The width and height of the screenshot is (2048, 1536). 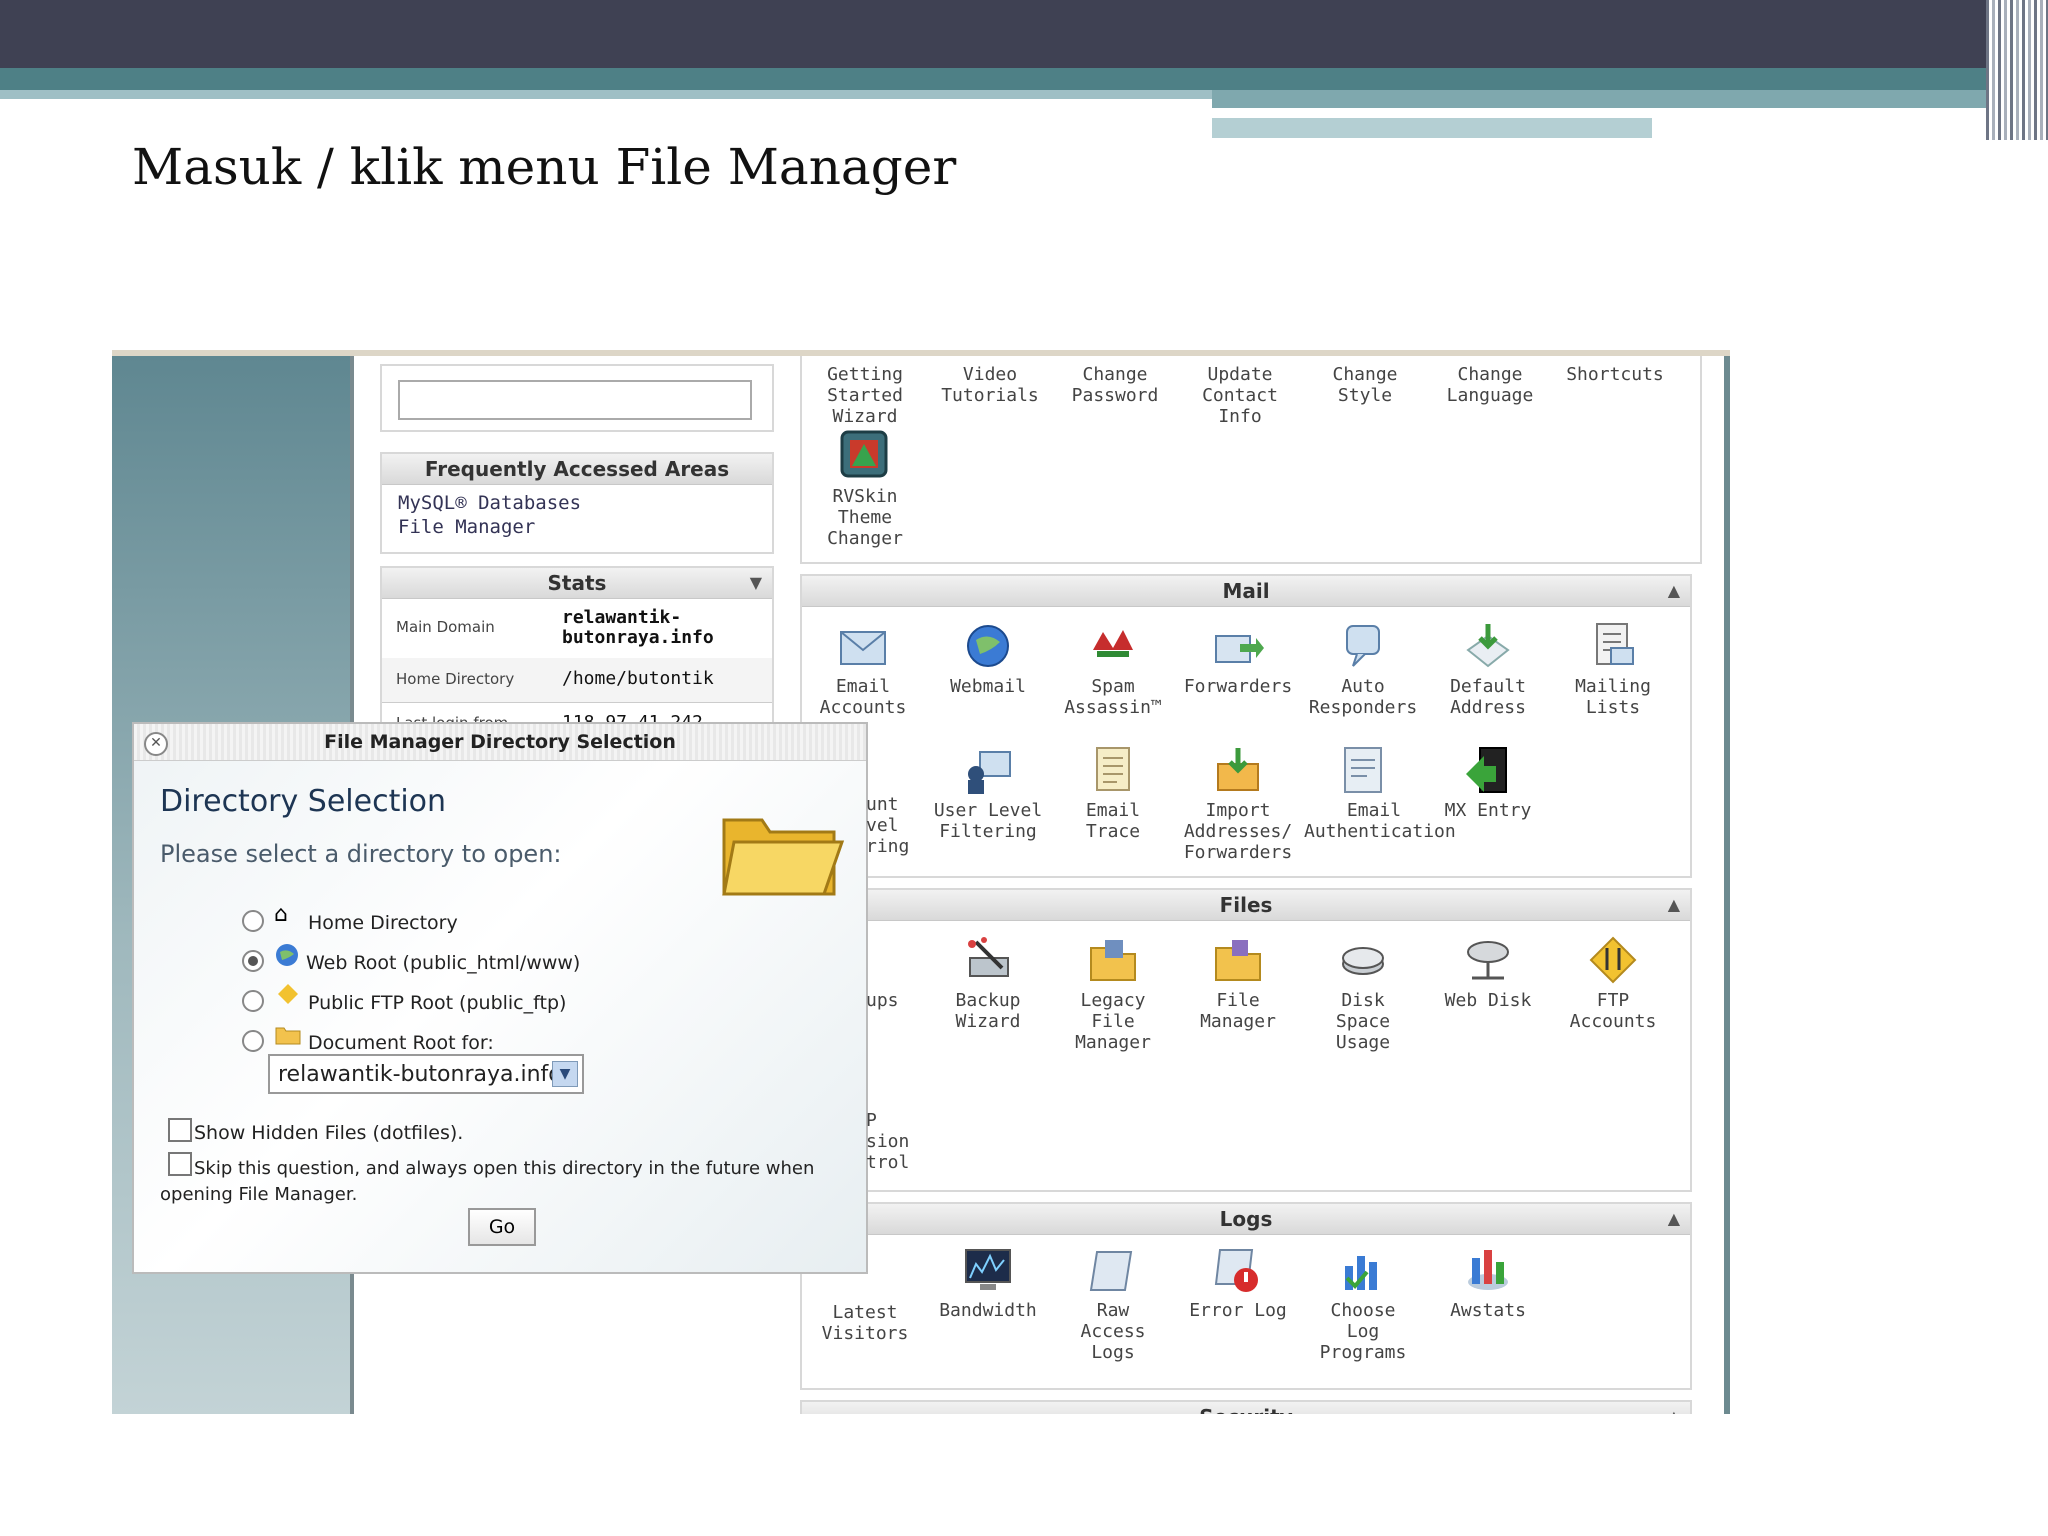 I want to click on raw-logs-icon, so click(x=1113, y=1270).